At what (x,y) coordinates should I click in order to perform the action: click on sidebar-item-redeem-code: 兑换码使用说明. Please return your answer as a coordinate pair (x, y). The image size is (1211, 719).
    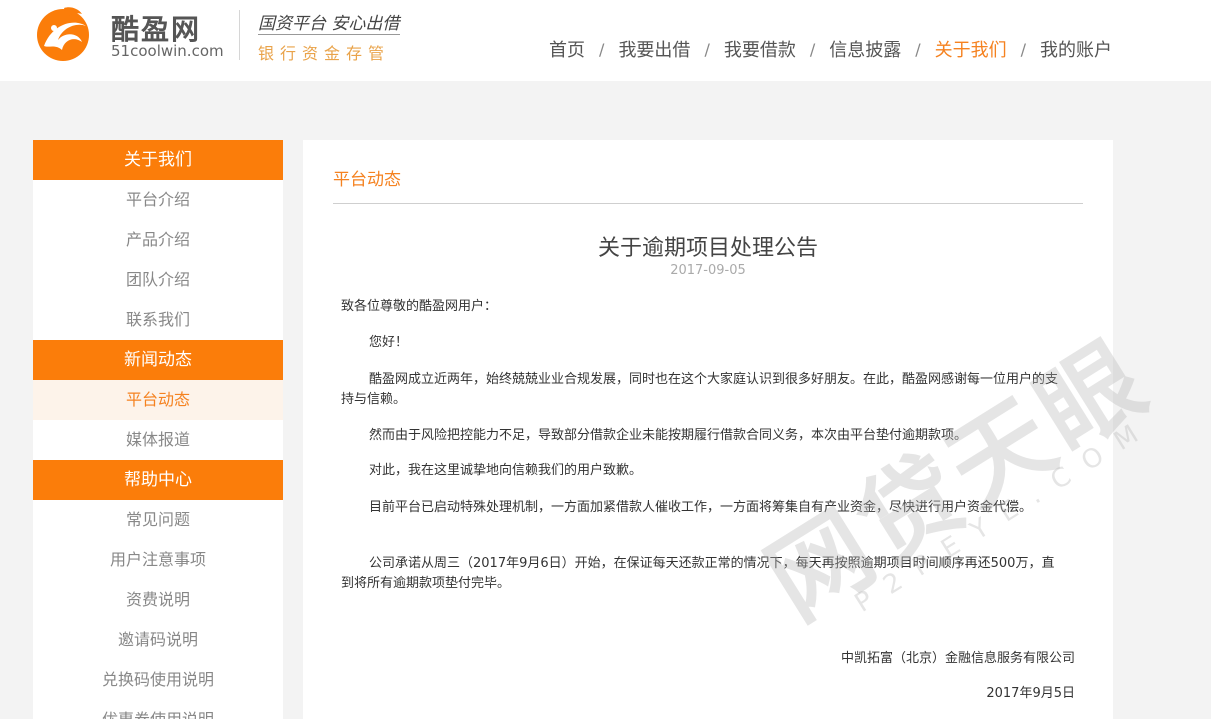
    Looking at the image, I should click on (158, 680).